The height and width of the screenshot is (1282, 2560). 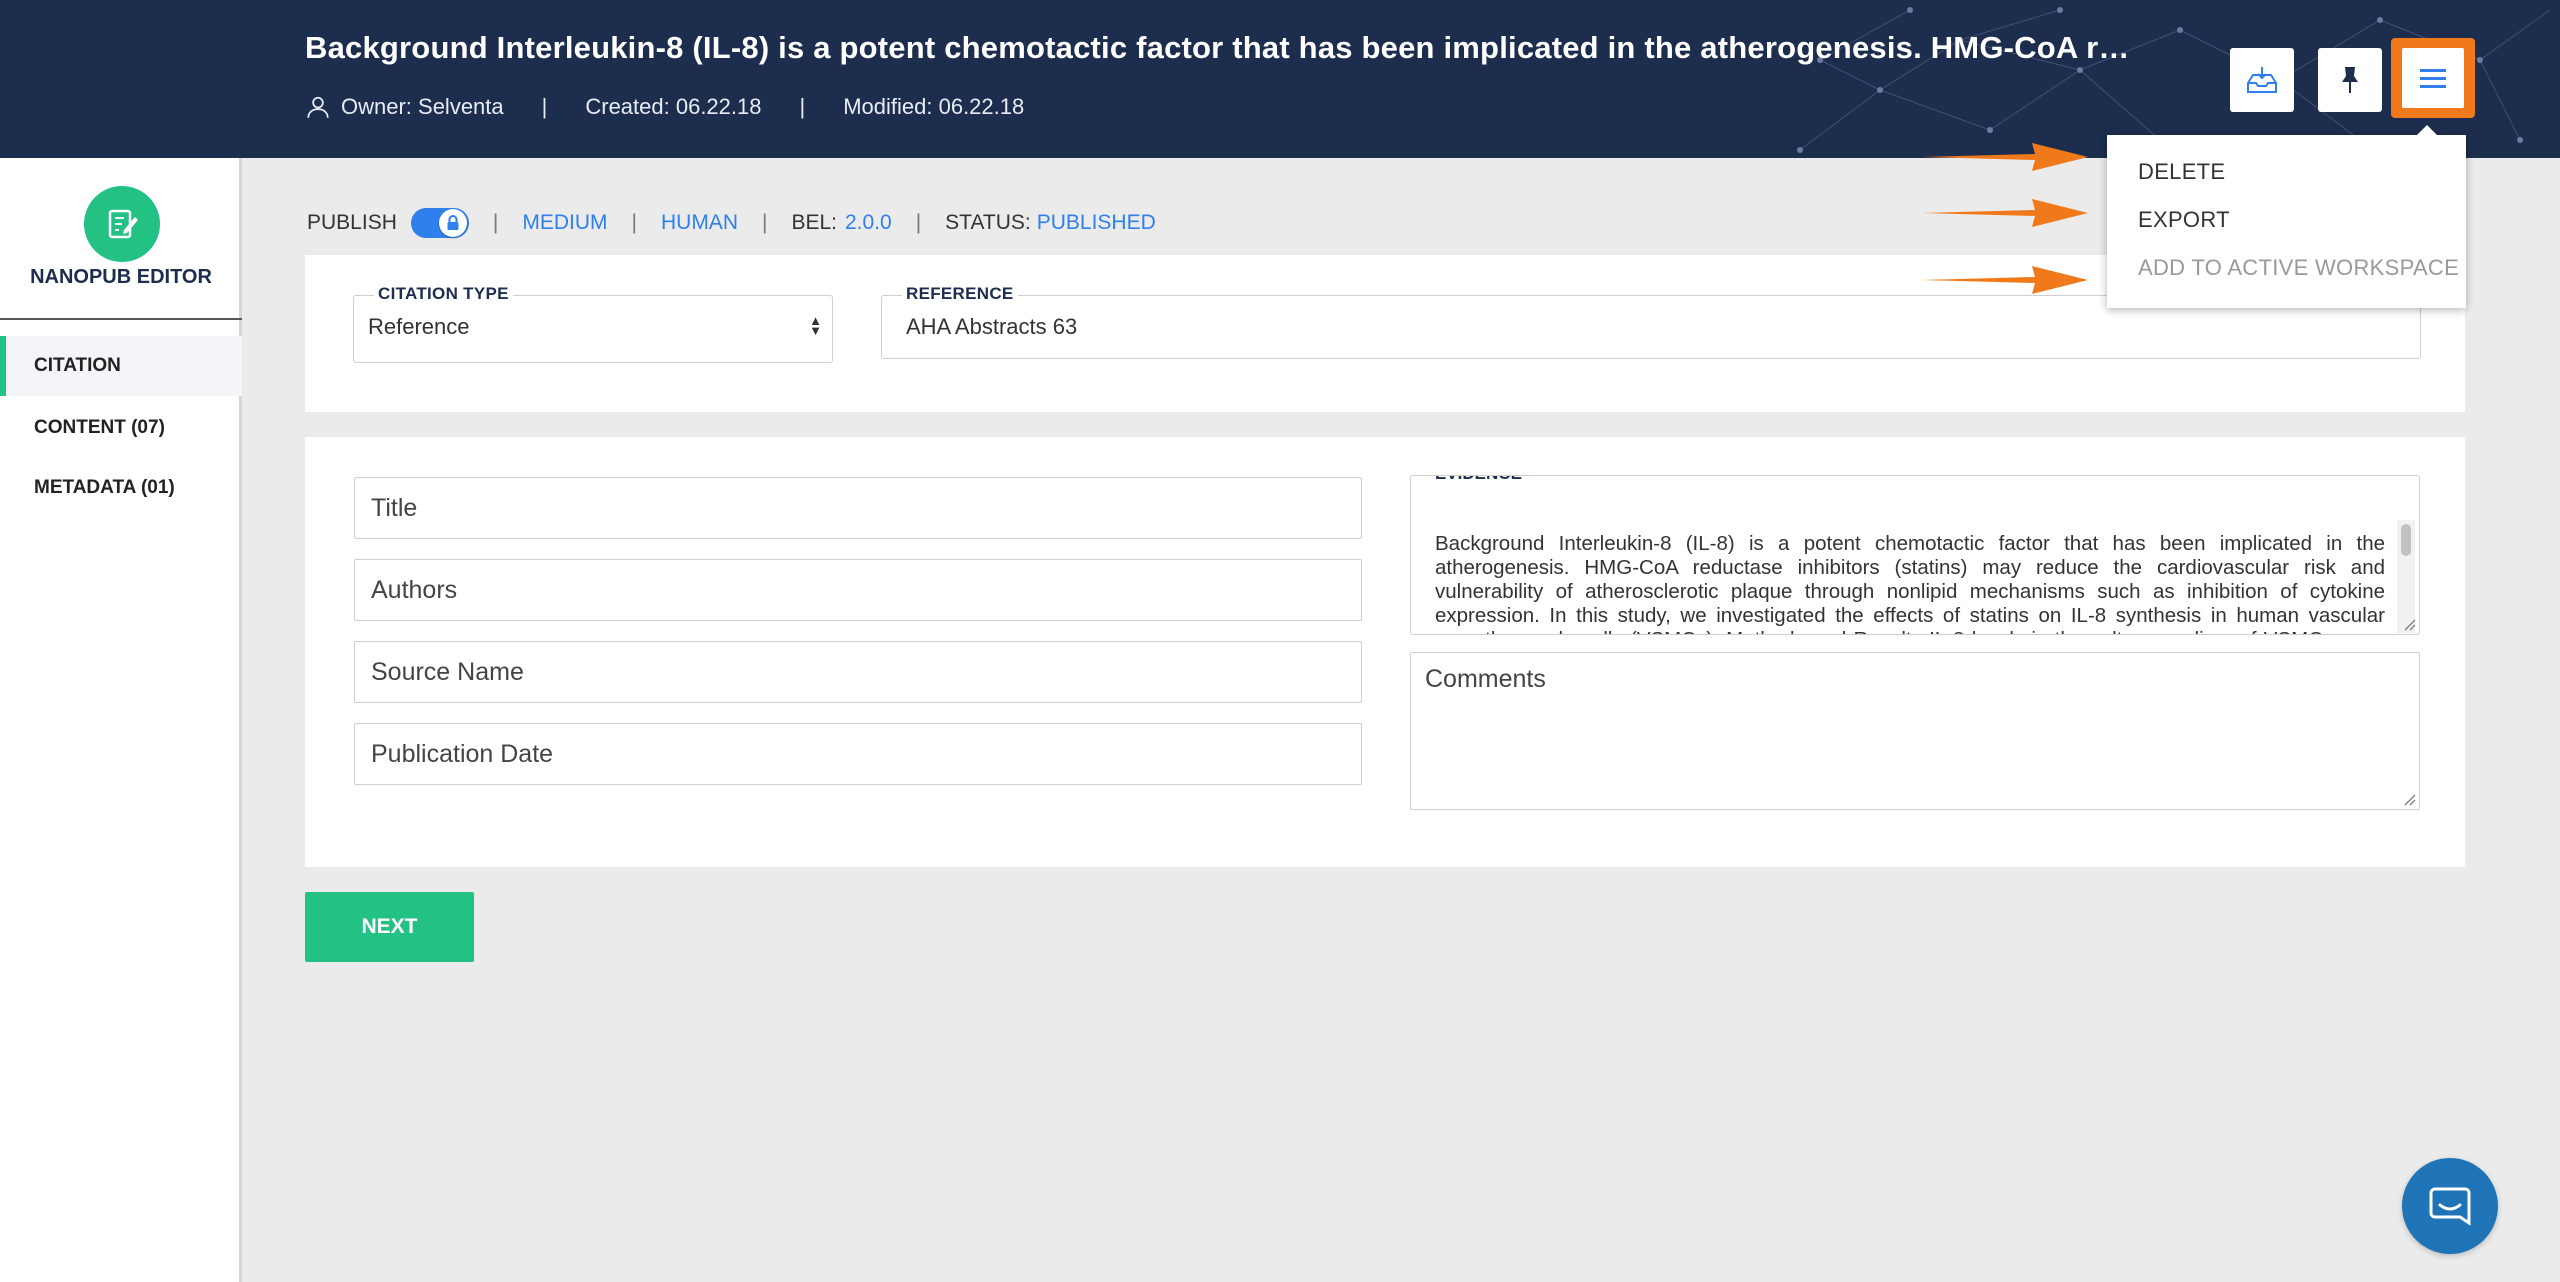 I want to click on actions-dropdown-menu: DELETE EXPORT ADD TO ACTIVE WORKSPACE, so click(x=2286, y=216).